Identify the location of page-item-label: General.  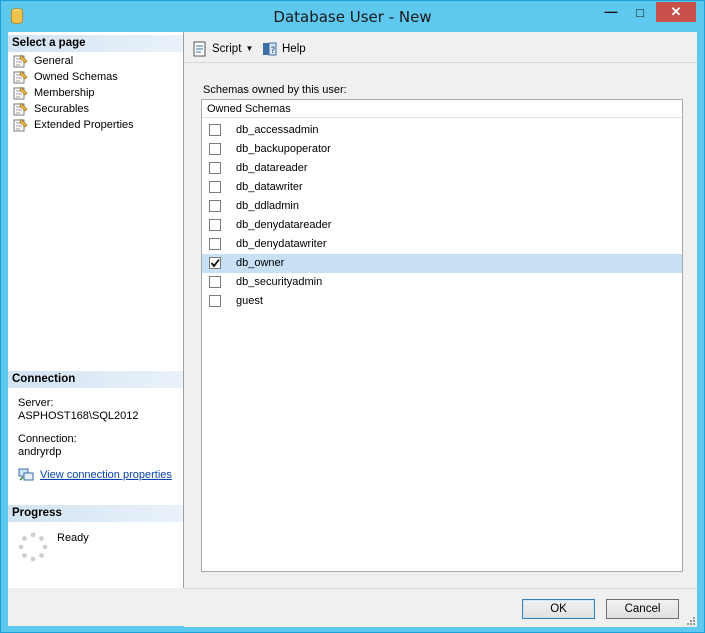
(54, 61).